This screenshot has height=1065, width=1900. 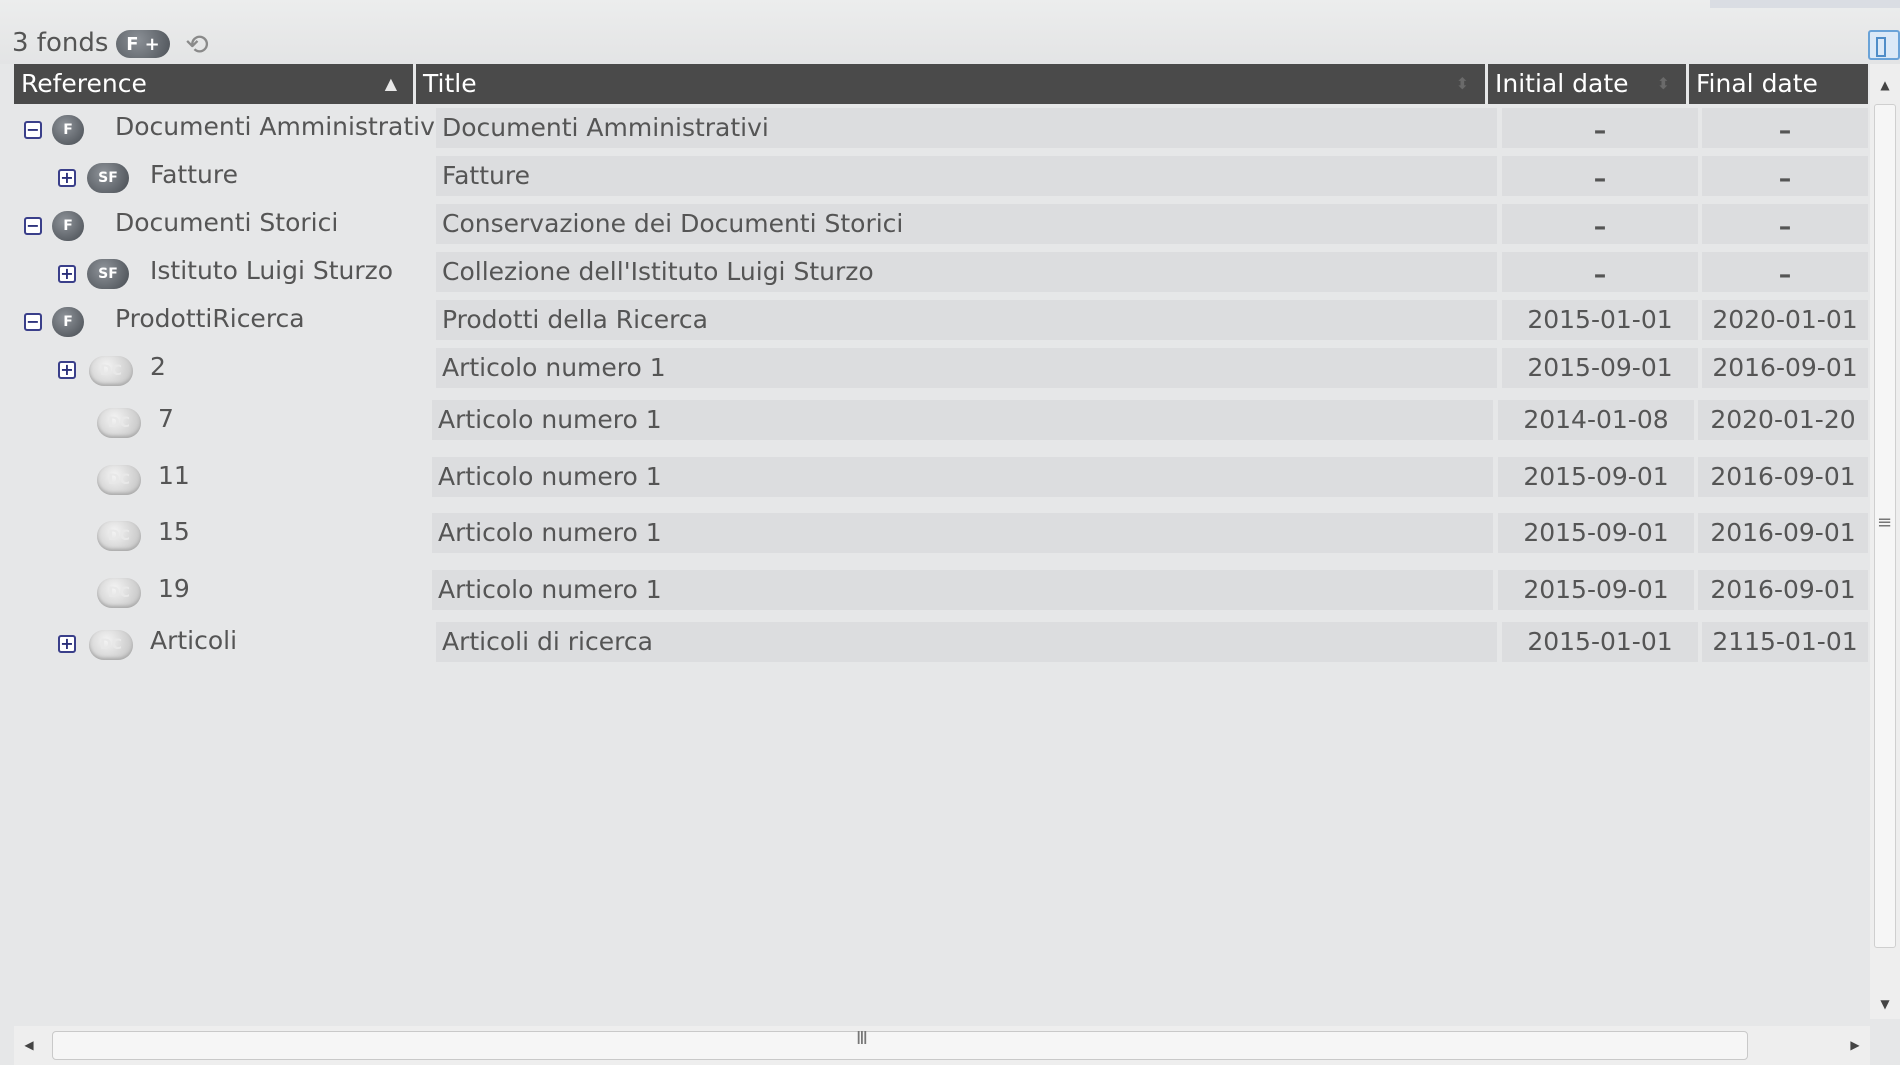 What do you see at coordinates (1462, 83) in the screenshot?
I see `sort-icon: ⬍` at bounding box center [1462, 83].